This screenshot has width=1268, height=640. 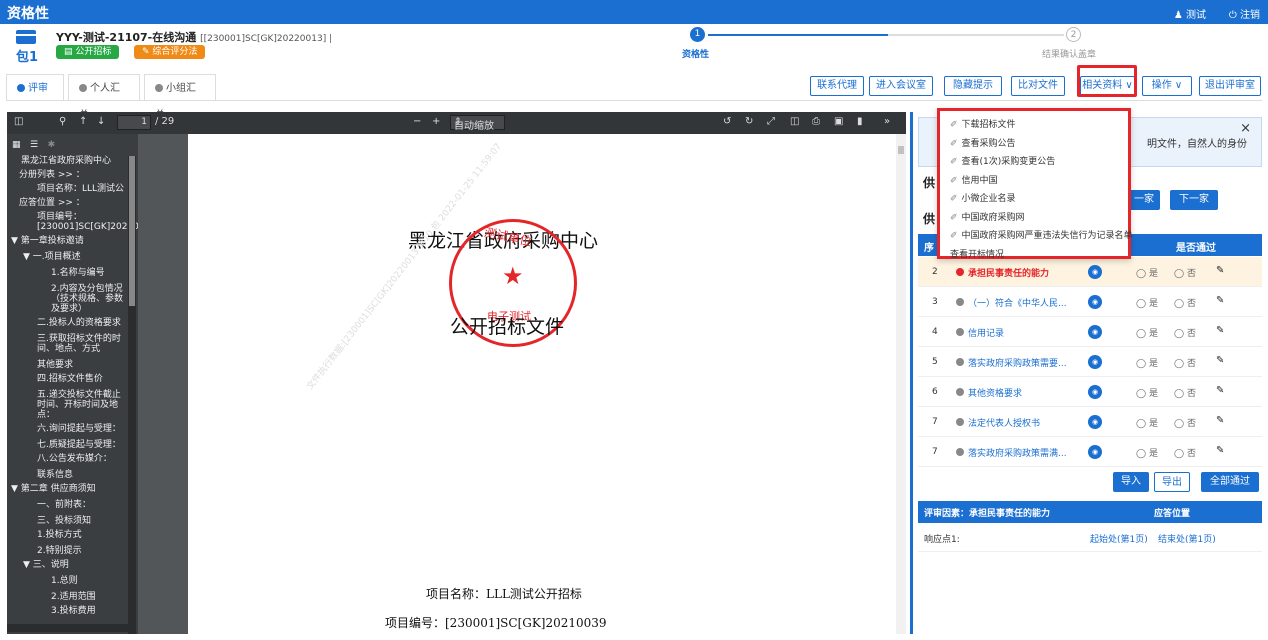 I want to click on pdf-scrollbar, so click(x=901, y=384).